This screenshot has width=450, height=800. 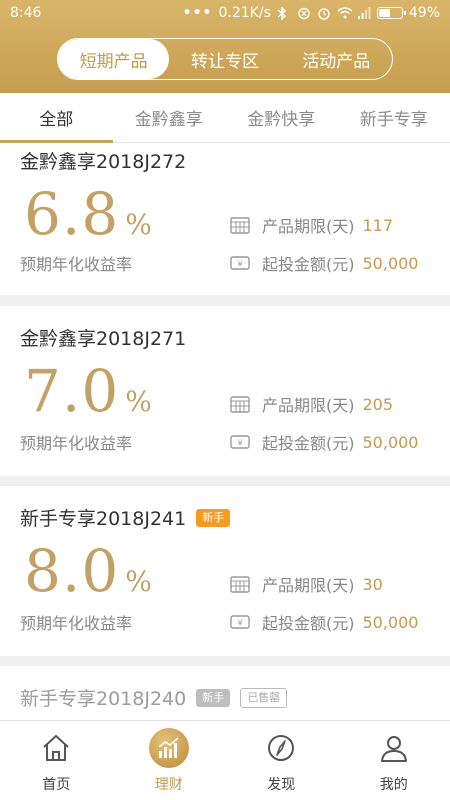 I want to click on product-title: 金黔鑫享2018J271, so click(x=103, y=339).